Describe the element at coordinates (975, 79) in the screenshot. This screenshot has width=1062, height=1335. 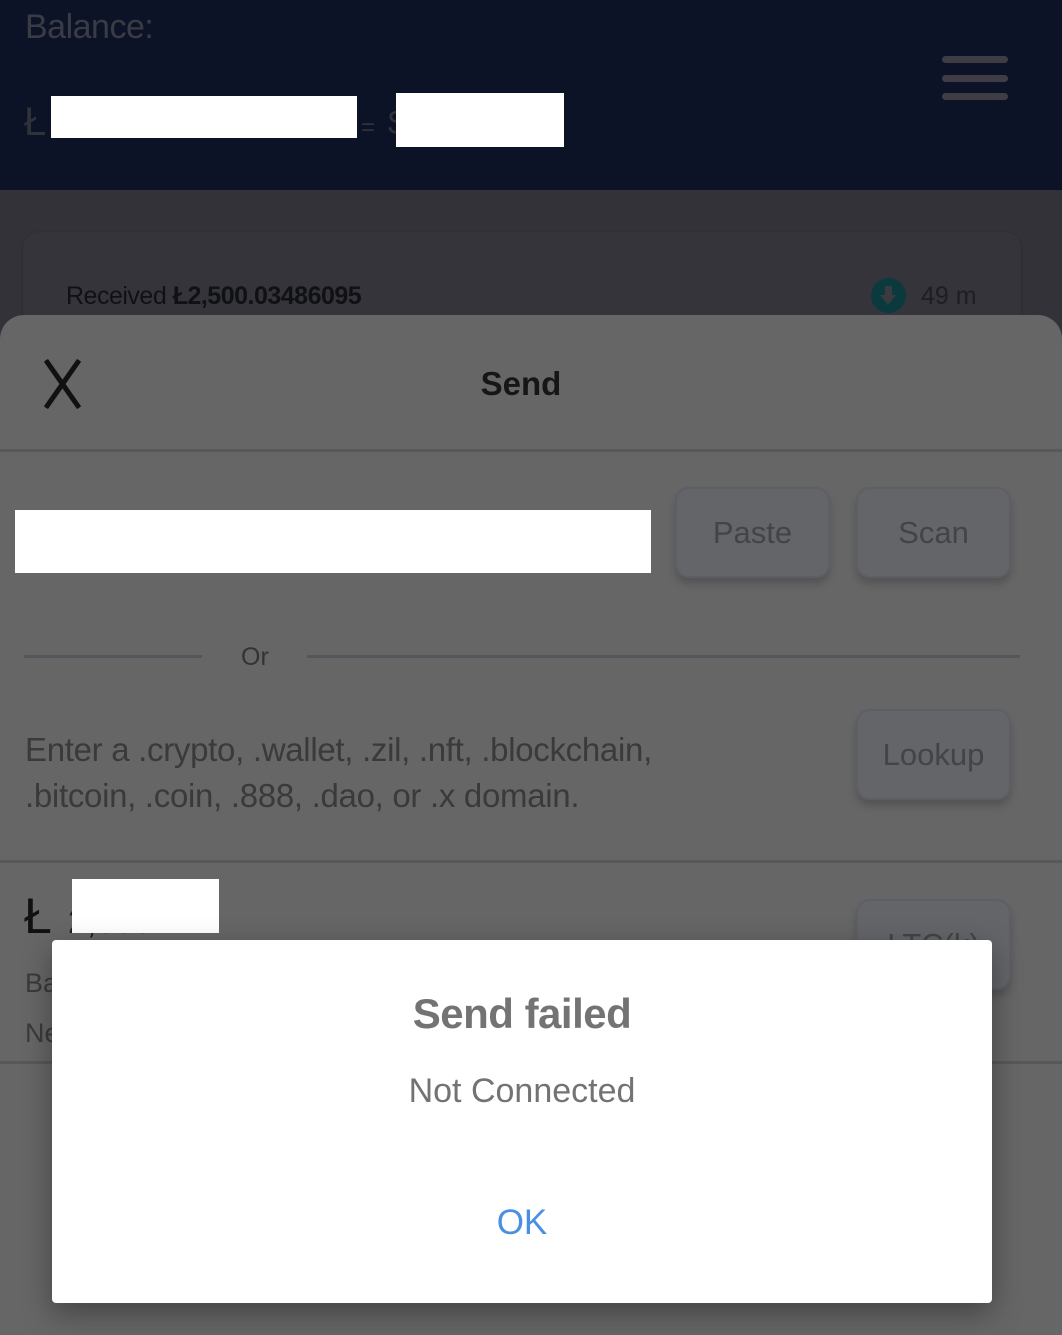
I see `hamburger-menu-icon` at that location.